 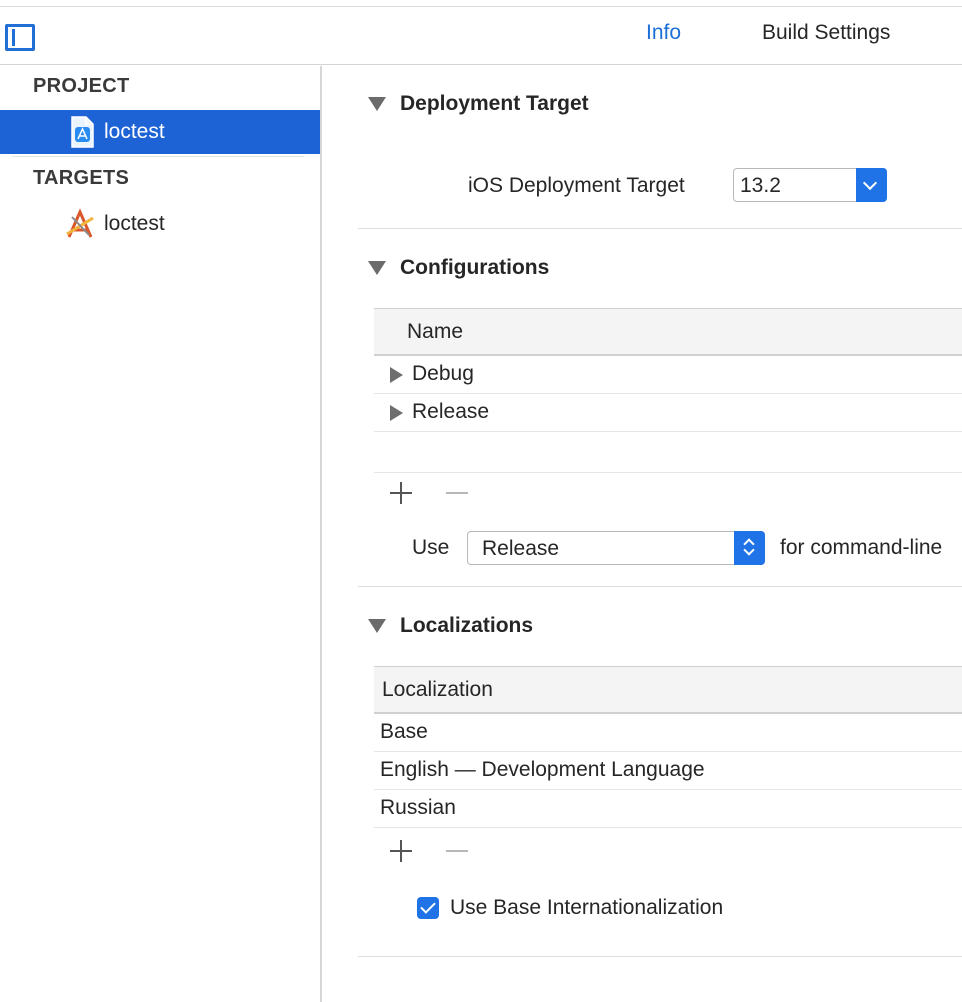 I want to click on localizations-section-title: Localizations, so click(x=467, y=625).